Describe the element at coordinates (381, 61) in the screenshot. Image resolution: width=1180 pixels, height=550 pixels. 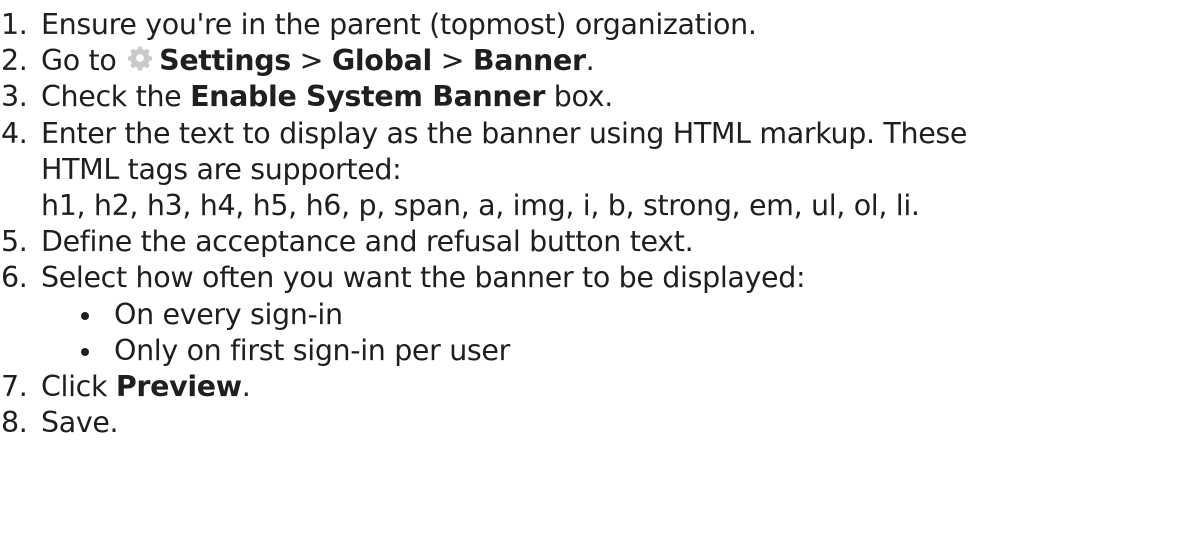
I see `global-label: Global` at that location.